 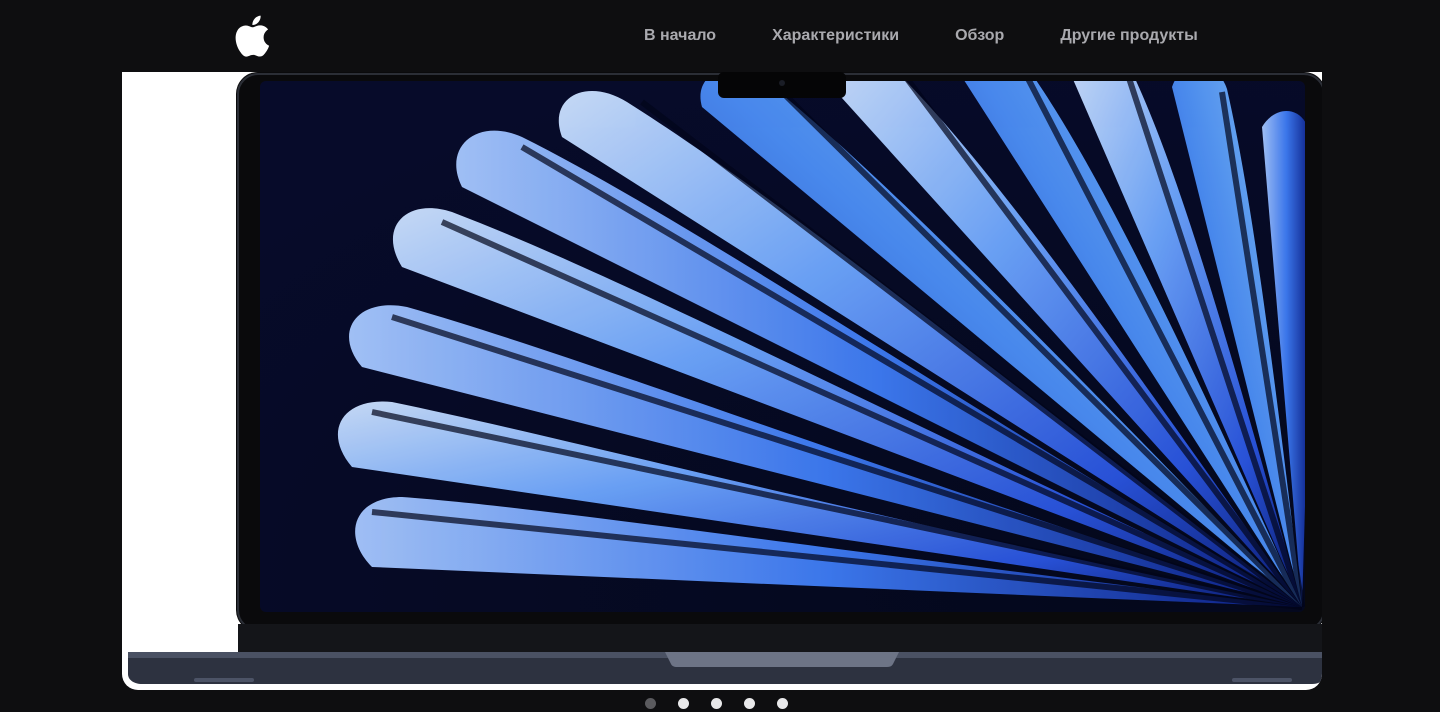 What do you see at coordinates (680, 37) in the screenshot?
I see `nav-link-home: В начало` at bounding box center [680, 37].